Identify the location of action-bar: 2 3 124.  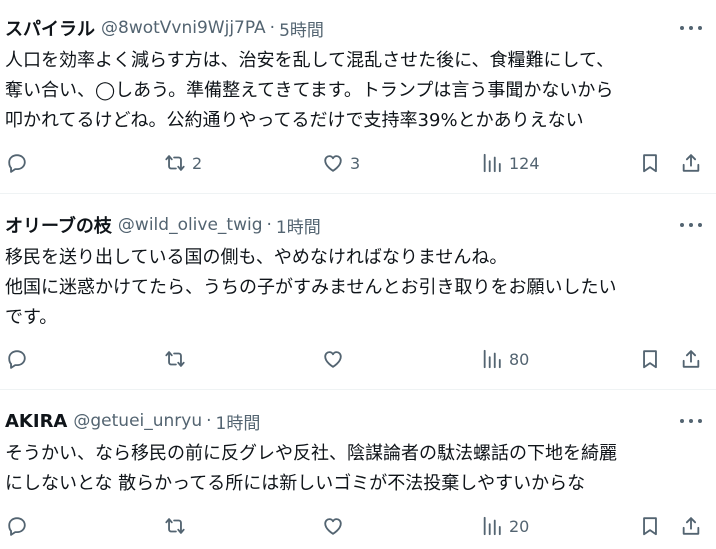
(358, 163).